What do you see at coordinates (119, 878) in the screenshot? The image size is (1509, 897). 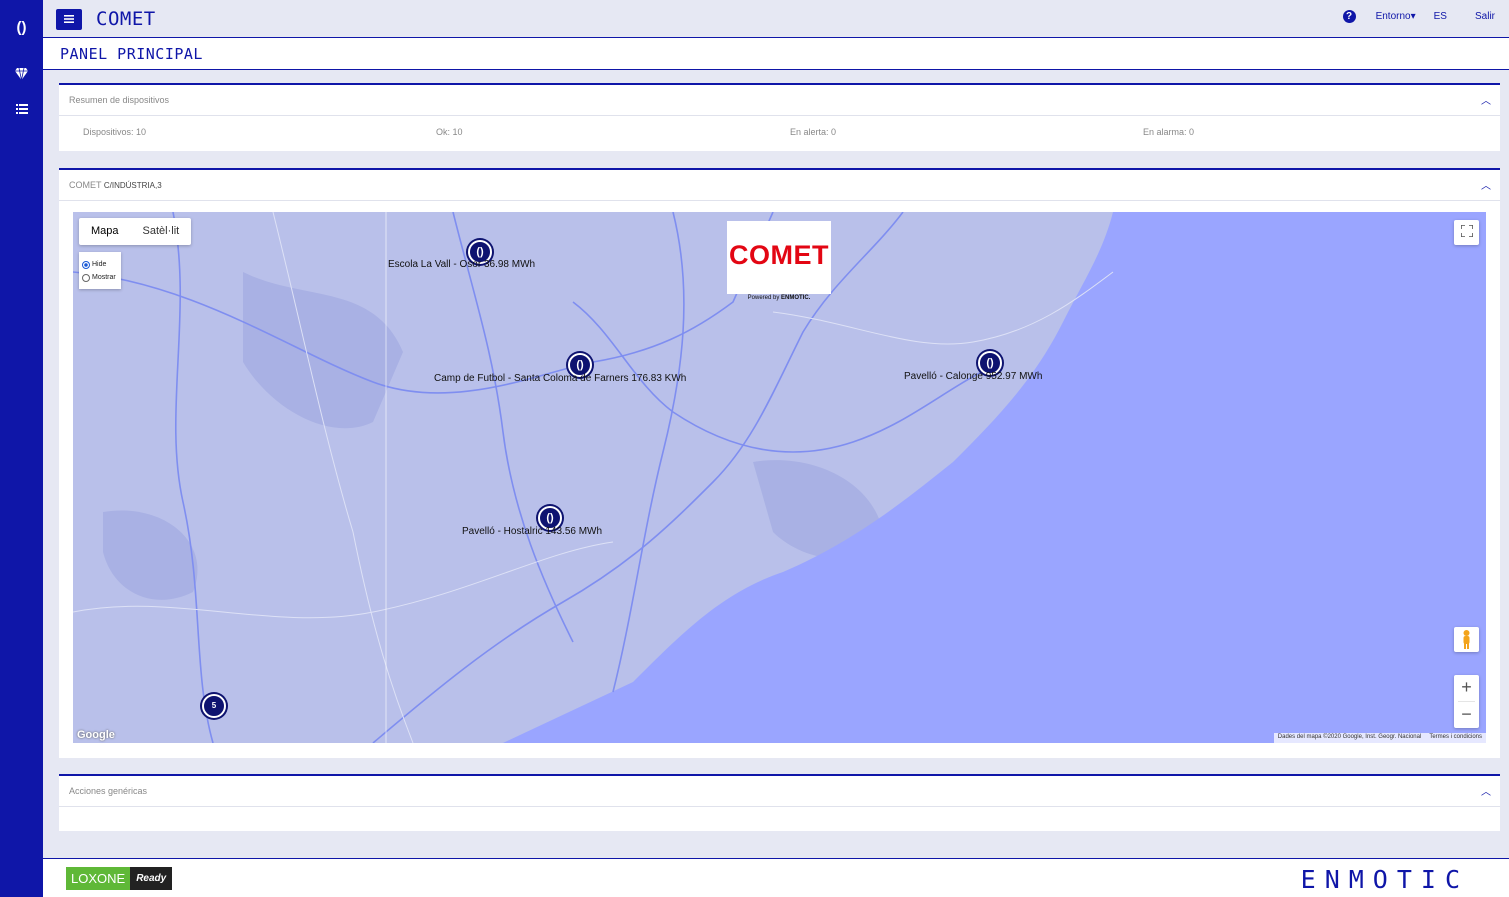 I see `loxone-ready-badge: LOXONE Ready` at bounding box center [119, 878].